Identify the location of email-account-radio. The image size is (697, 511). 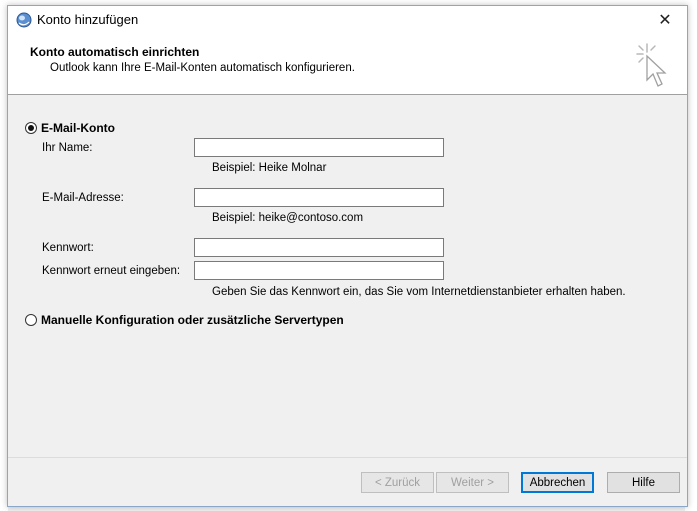
(31, 128).